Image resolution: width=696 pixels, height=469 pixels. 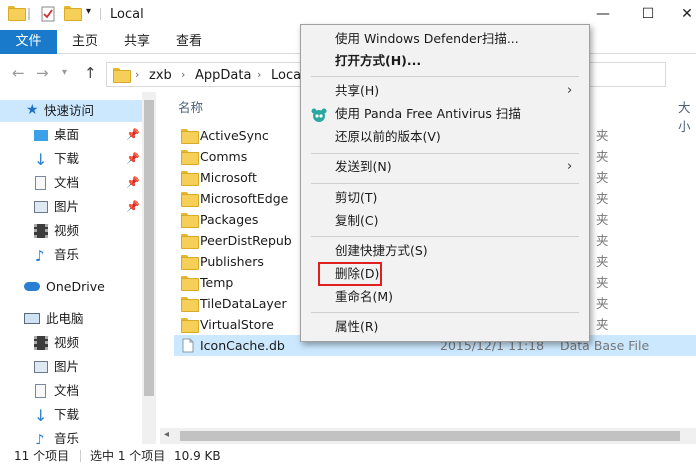 I want to click on nav-label: 图片, so click(x=67, y=206).